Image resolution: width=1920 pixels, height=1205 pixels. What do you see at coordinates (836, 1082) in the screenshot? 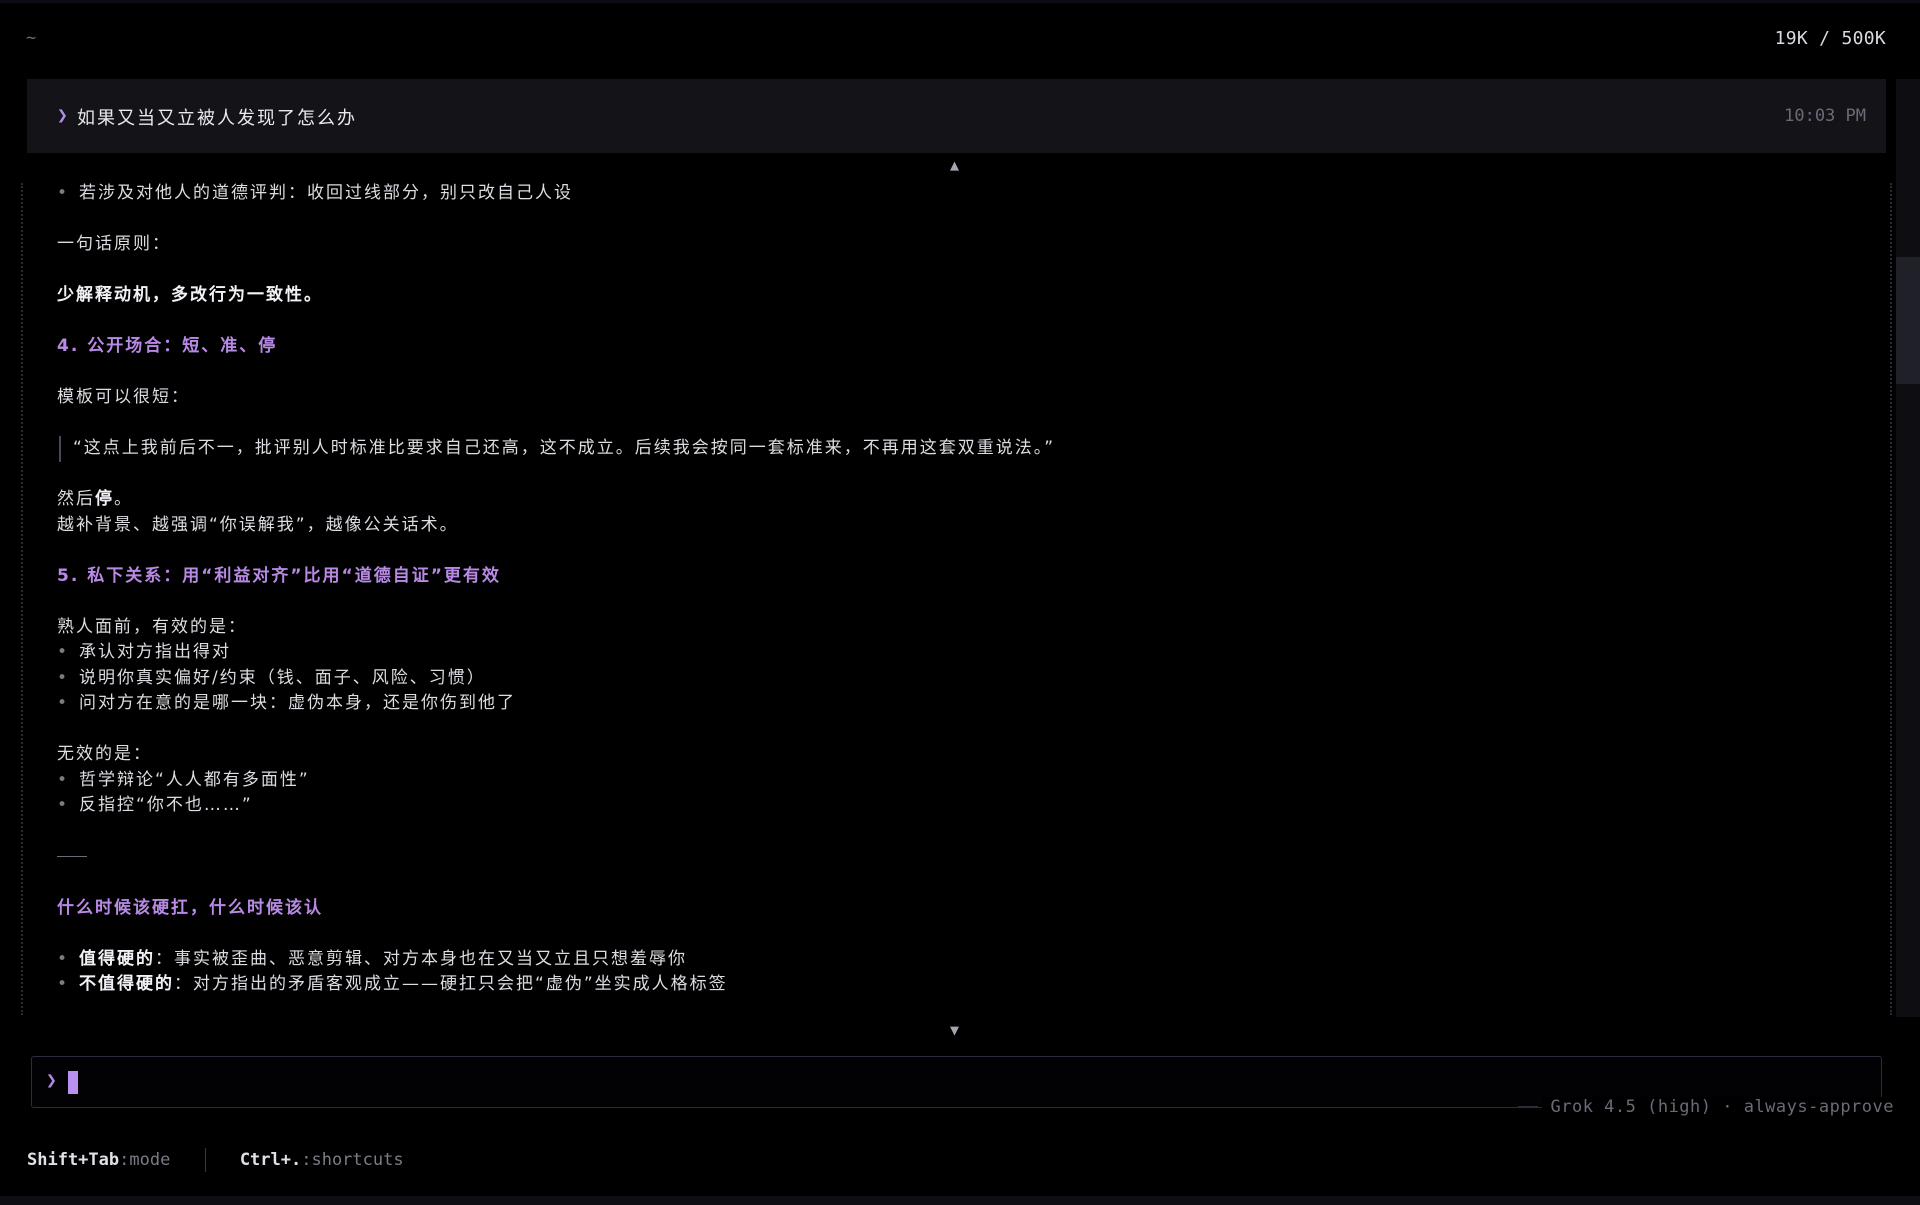
I see `prompt-input` at bounding box center [836, 1082].